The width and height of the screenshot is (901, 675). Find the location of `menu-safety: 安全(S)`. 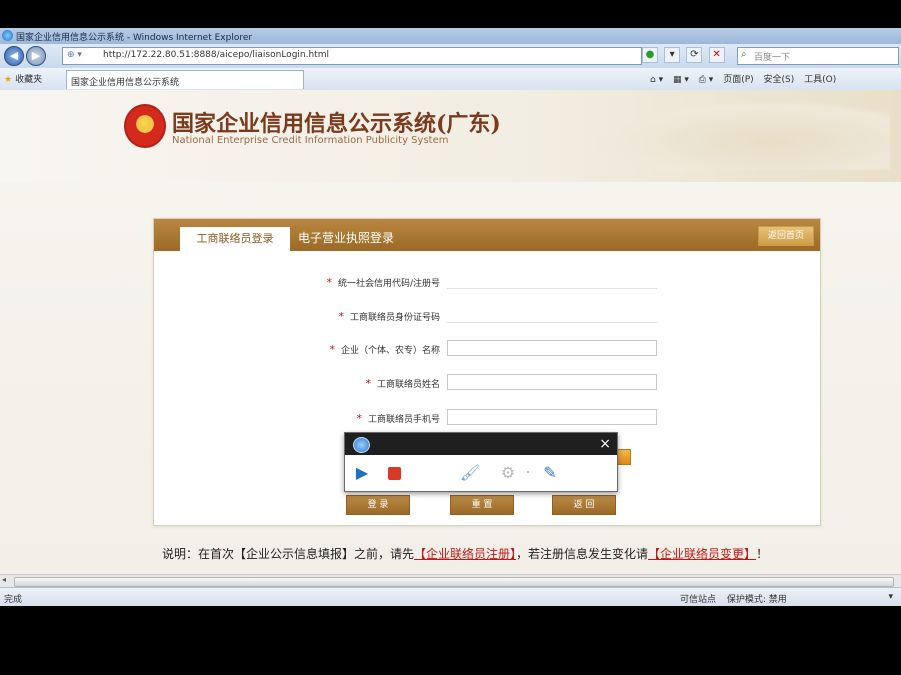

menu-safety: 安全(S) is located at coordinates (779, 80).